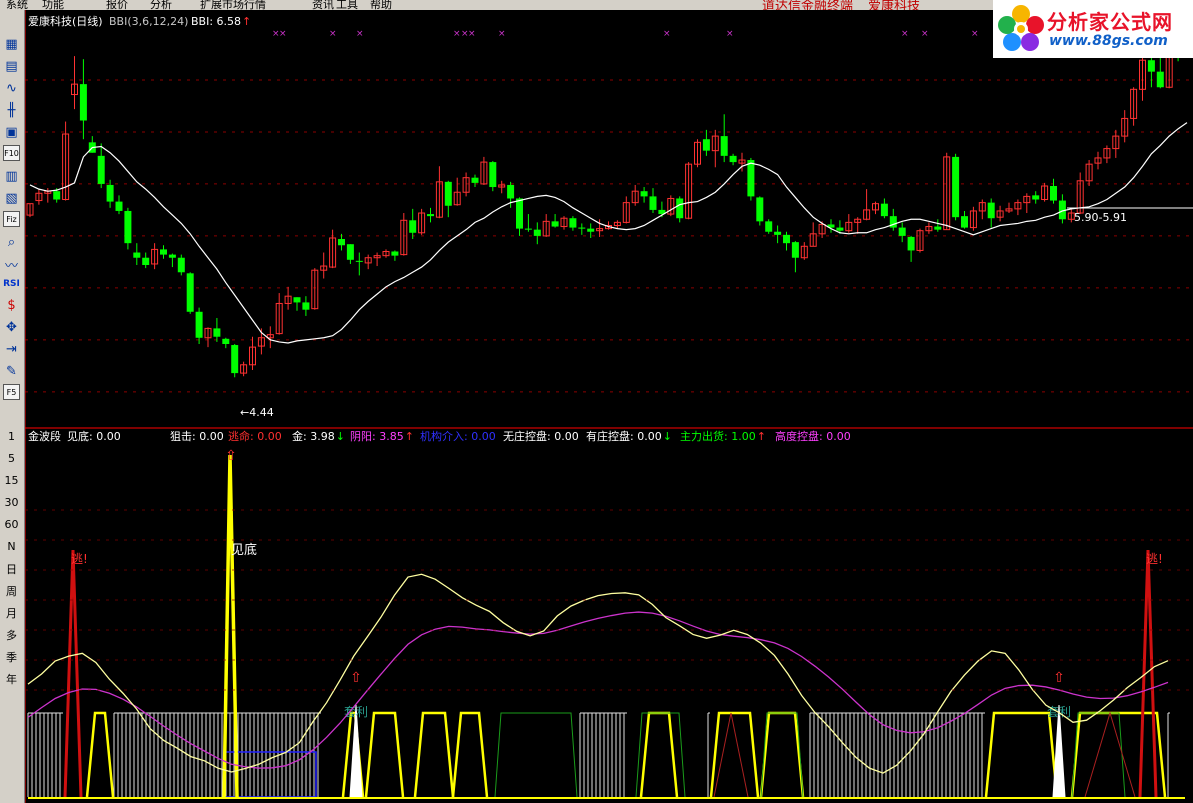  I want to click on period-button: 1, so click(11, 436).